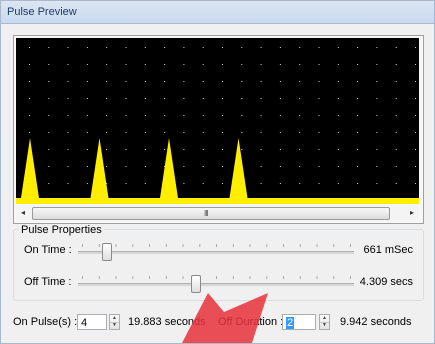 The width and height of the screenshot is (435, 344). What do you see at coordinates (238, 168) in the screenshot?
I see `pulse-spike` at bounding box center [238, 168].